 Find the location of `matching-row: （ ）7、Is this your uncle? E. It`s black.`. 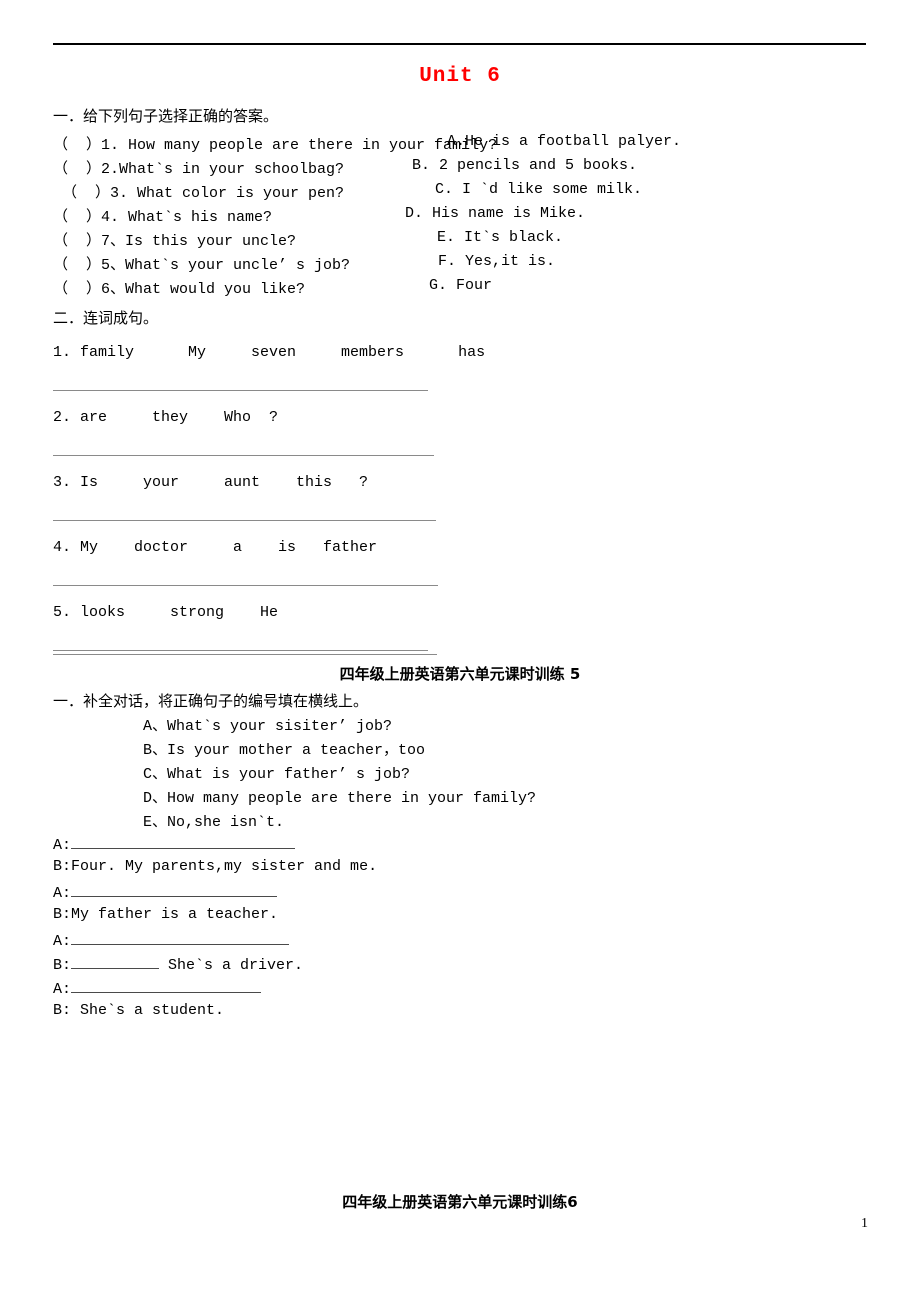

matching-row: （ ）7、Is this your uncle? E. It`s black. is located at coordinates (463, 241).